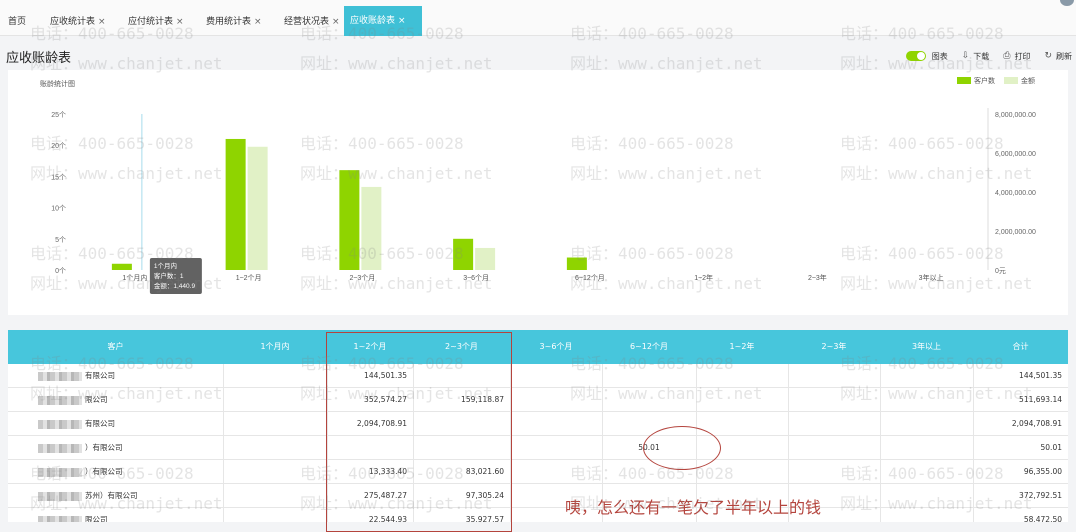 The height and width of the screenshot is (532, 1076). What do you see at coordinates (96, 518) in the screenshot?
I see `customer-name-text: 限公司` at bounding box center [96, 518].